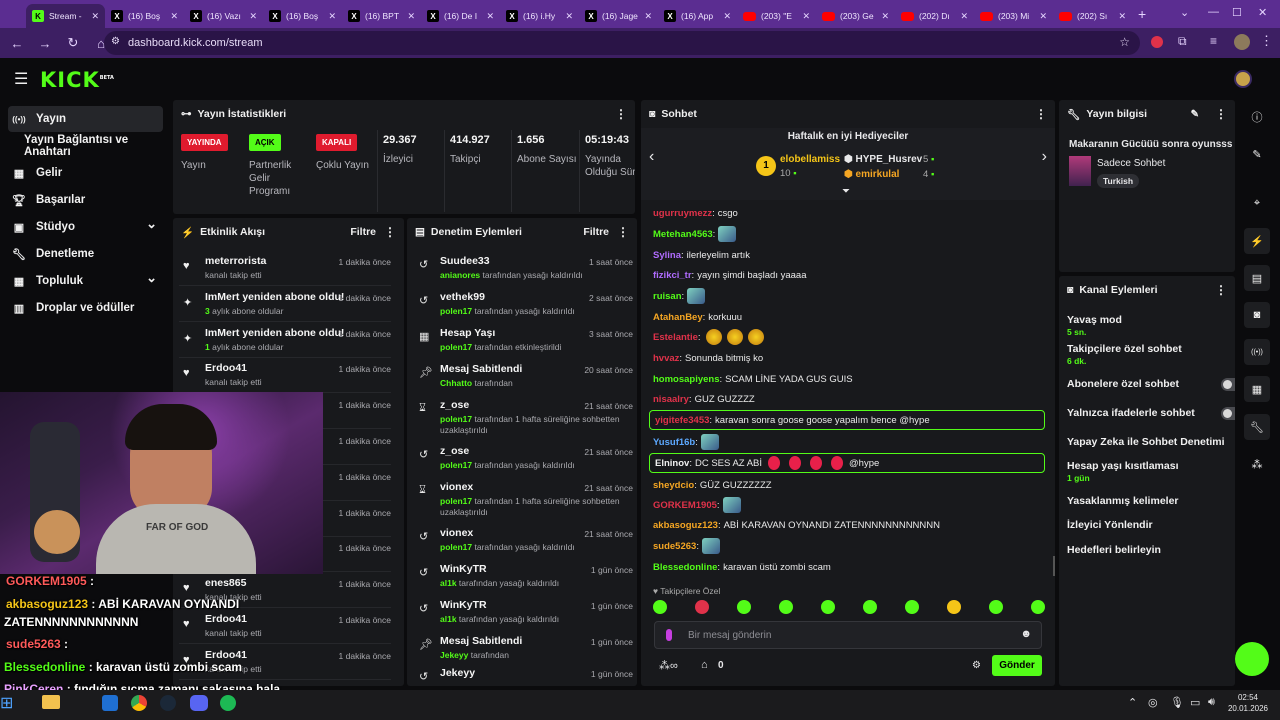 This screenshot has height=720, width=1280. What do you see at coordinates (704, 665) in the screenshot?
I see `gift-icon: ⌂` at bounding box center [704, 665].